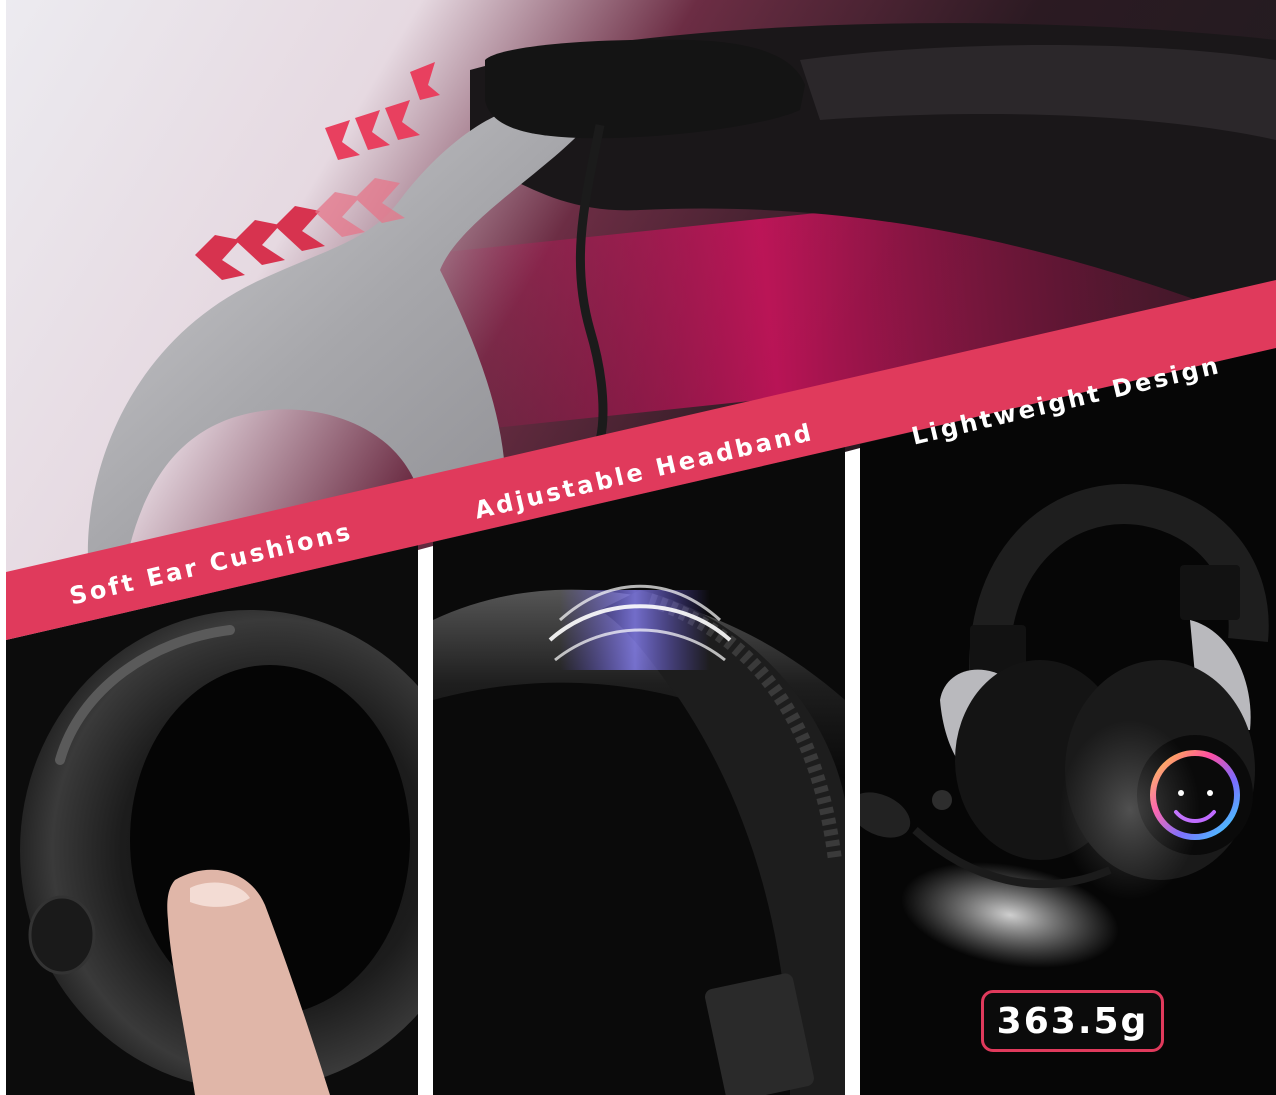  Describe the element at coordinates (1130, 810) in the screenshot. I see `feather-icon` at that location.